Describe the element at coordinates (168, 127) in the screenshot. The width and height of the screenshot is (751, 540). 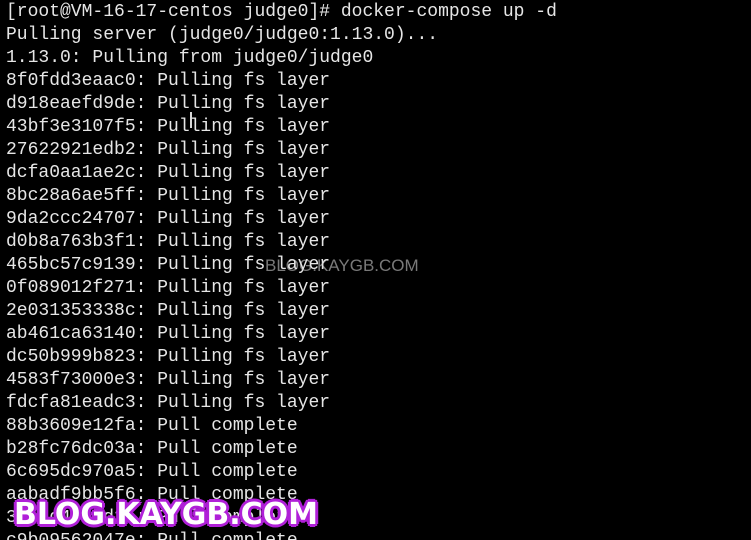
I see `terminal-line: 43bf3e3107f5: Pulling fs layer` at that location.